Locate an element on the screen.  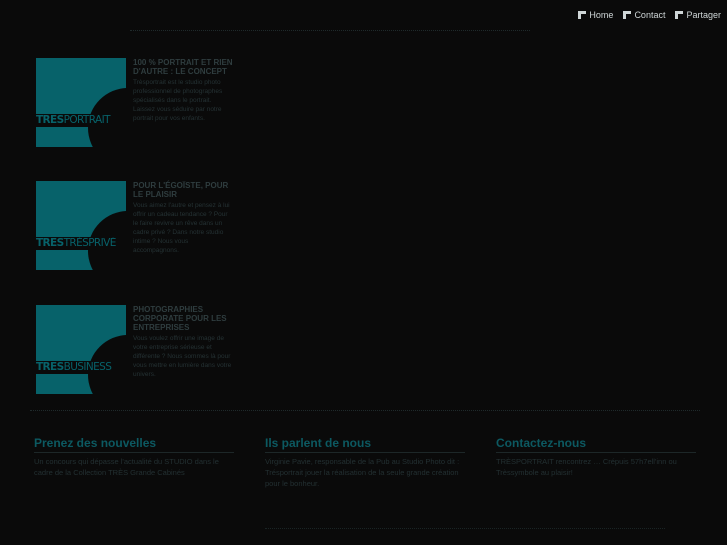
nav-share-link: Partager is located at coordinates (698, 15).